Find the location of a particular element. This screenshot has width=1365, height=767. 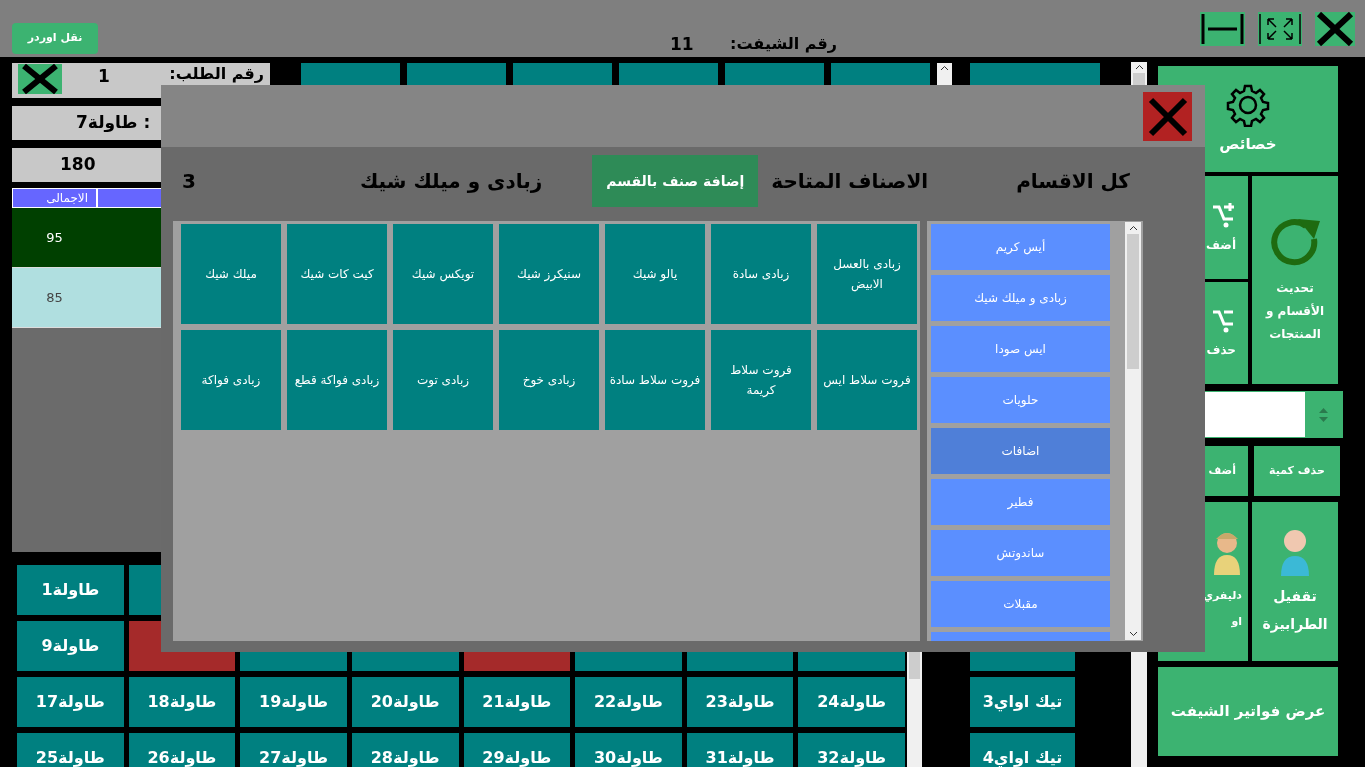

table-button: طاولة31 is located at coordinates (740, 750).